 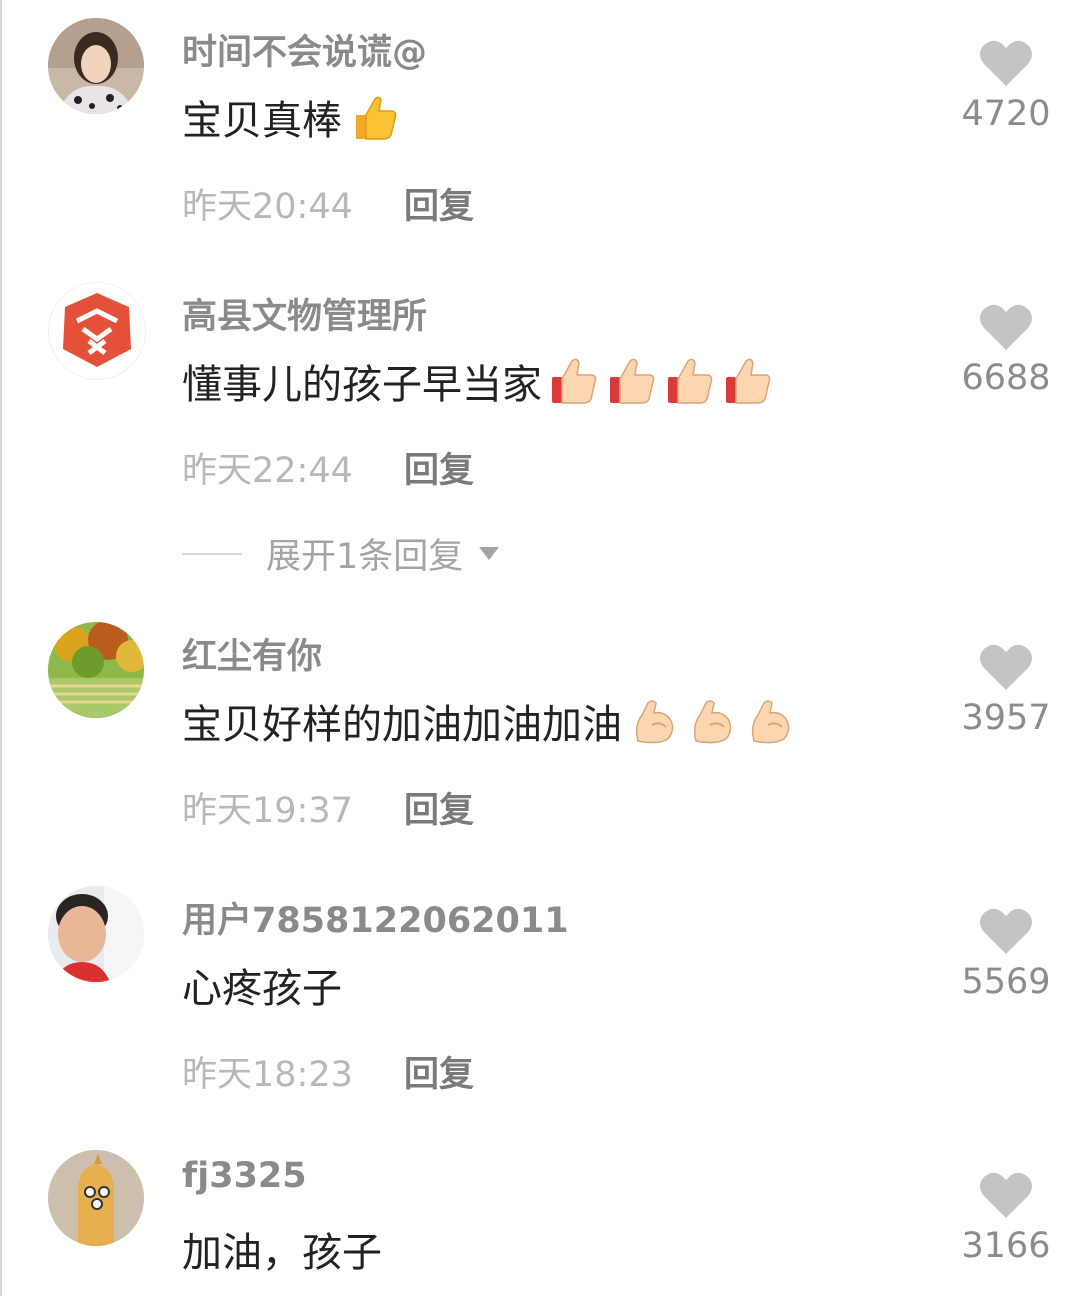 I want to click on comment-text: 宝贝真棒, so click(x=262, y=121).